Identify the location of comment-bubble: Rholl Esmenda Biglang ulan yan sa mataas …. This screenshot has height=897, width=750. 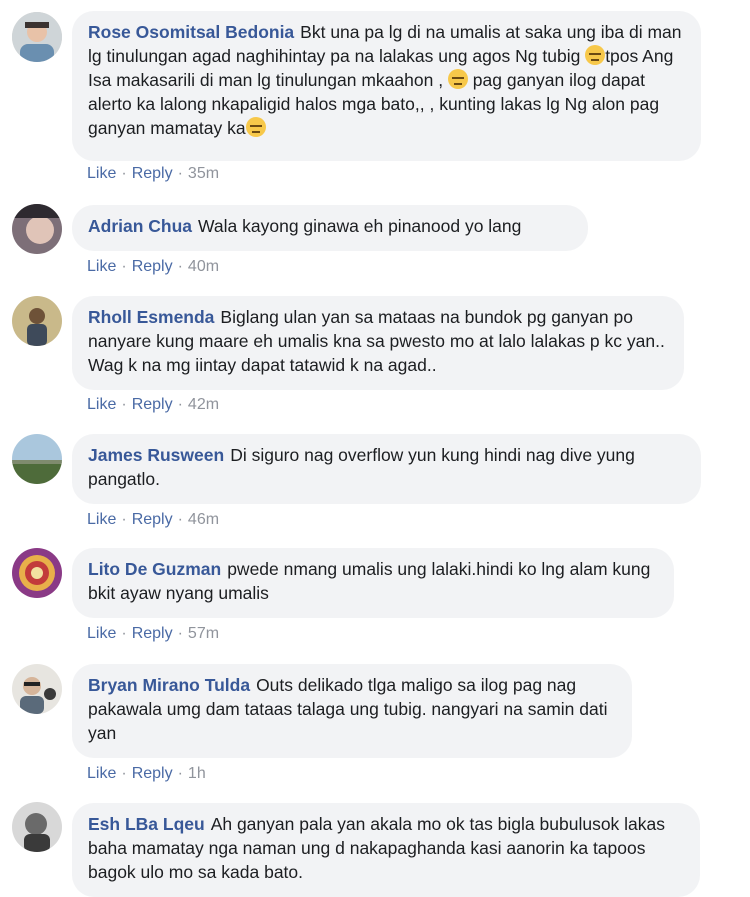
(378, 343).